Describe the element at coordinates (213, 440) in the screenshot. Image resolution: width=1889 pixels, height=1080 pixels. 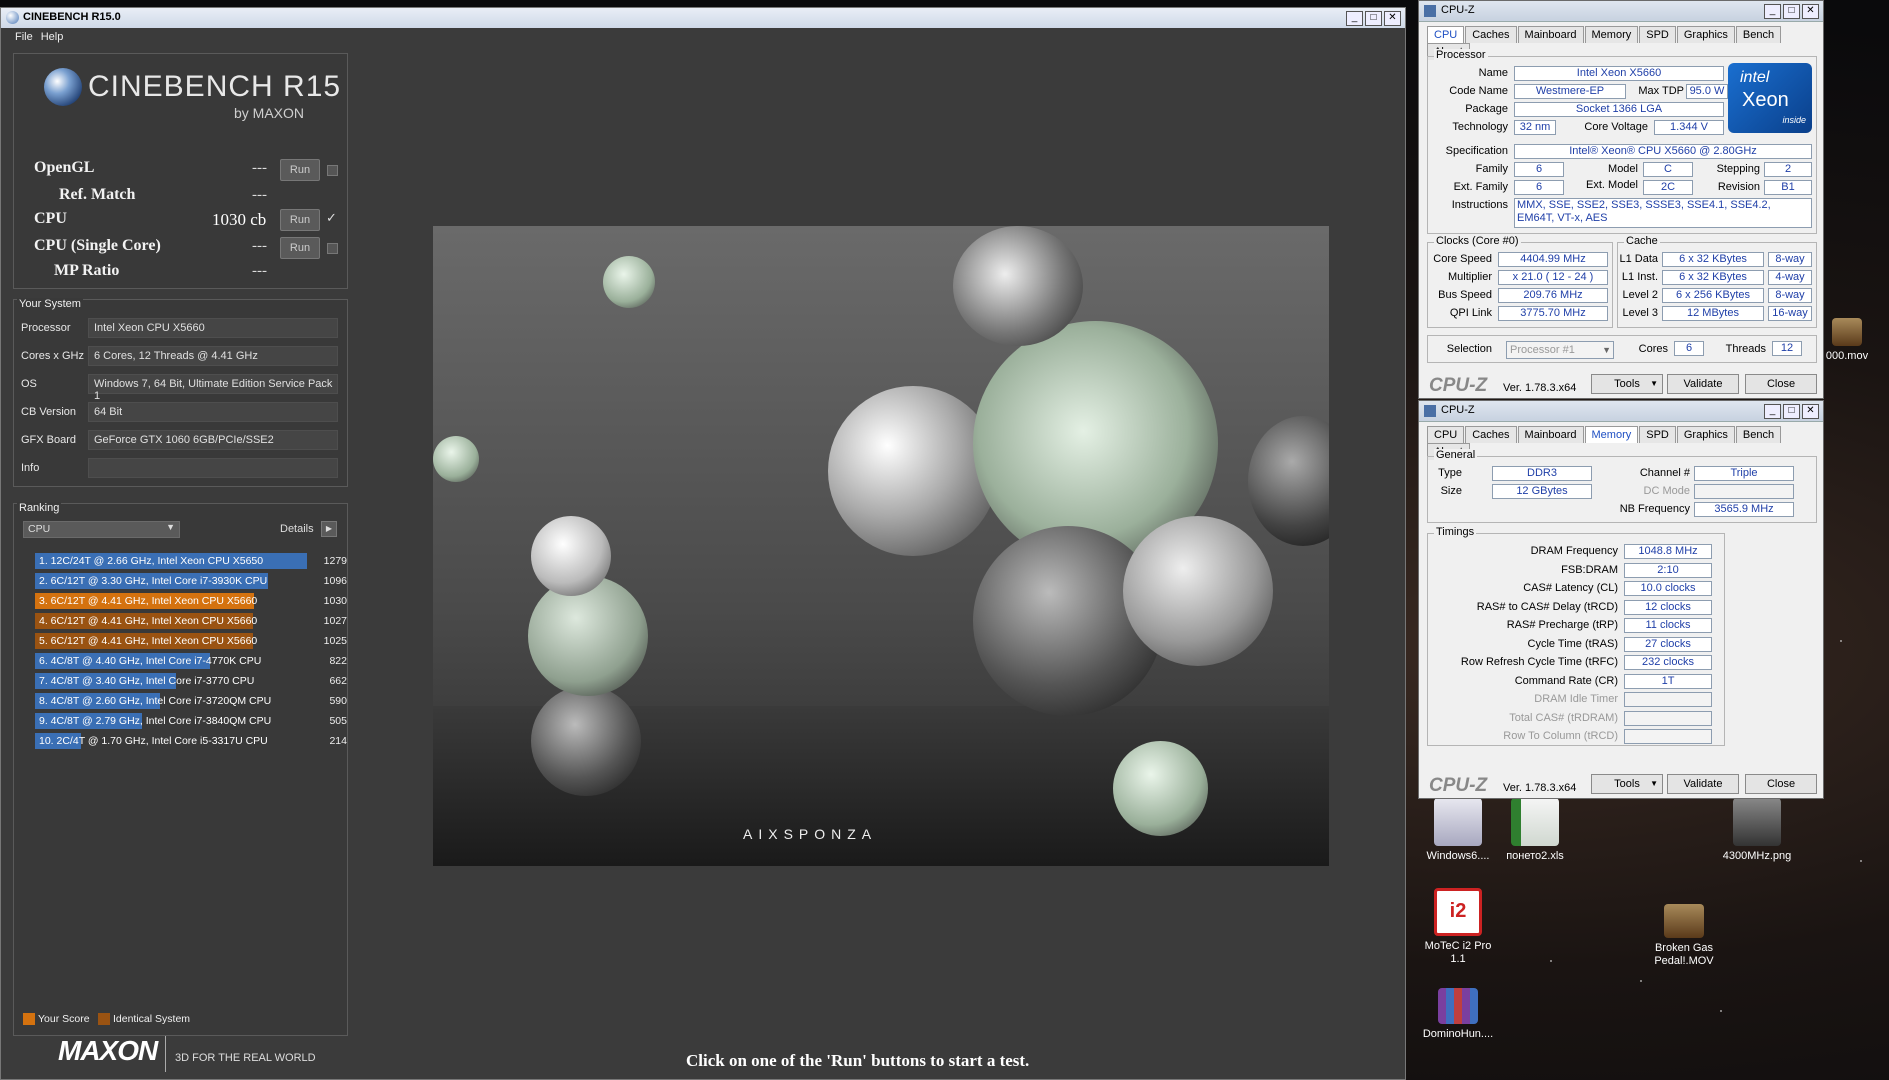
I see `system-value: GeForce GTX 1060 6GB/PCIe/SSE2` at that location.